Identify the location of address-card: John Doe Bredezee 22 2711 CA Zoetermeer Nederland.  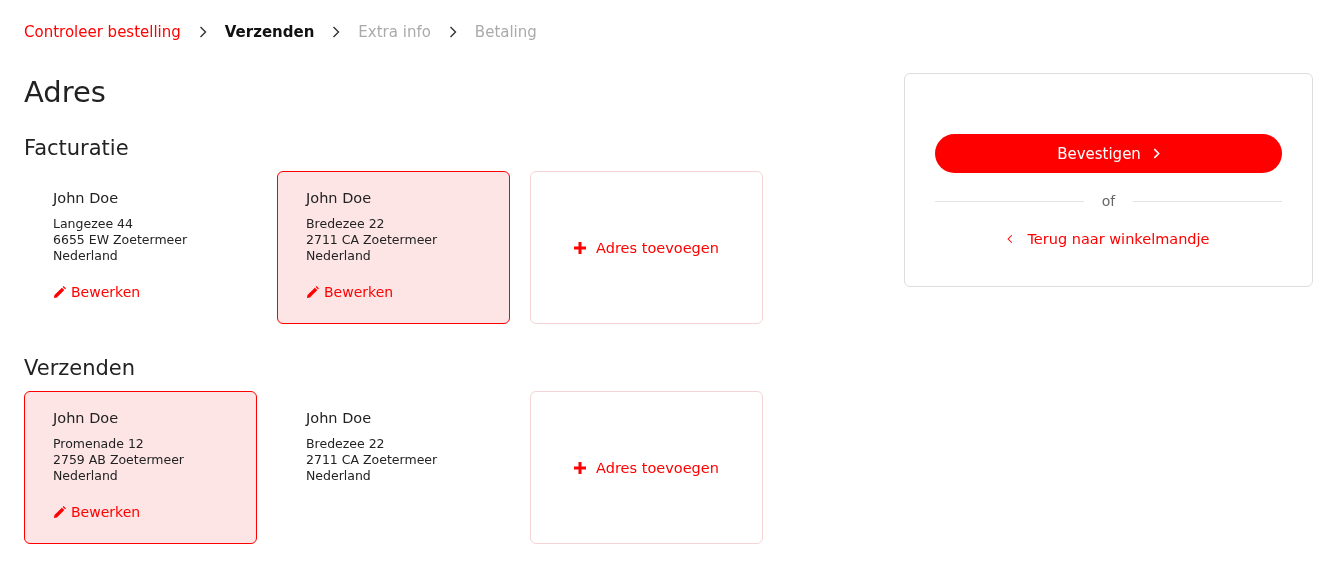
(393, 467).